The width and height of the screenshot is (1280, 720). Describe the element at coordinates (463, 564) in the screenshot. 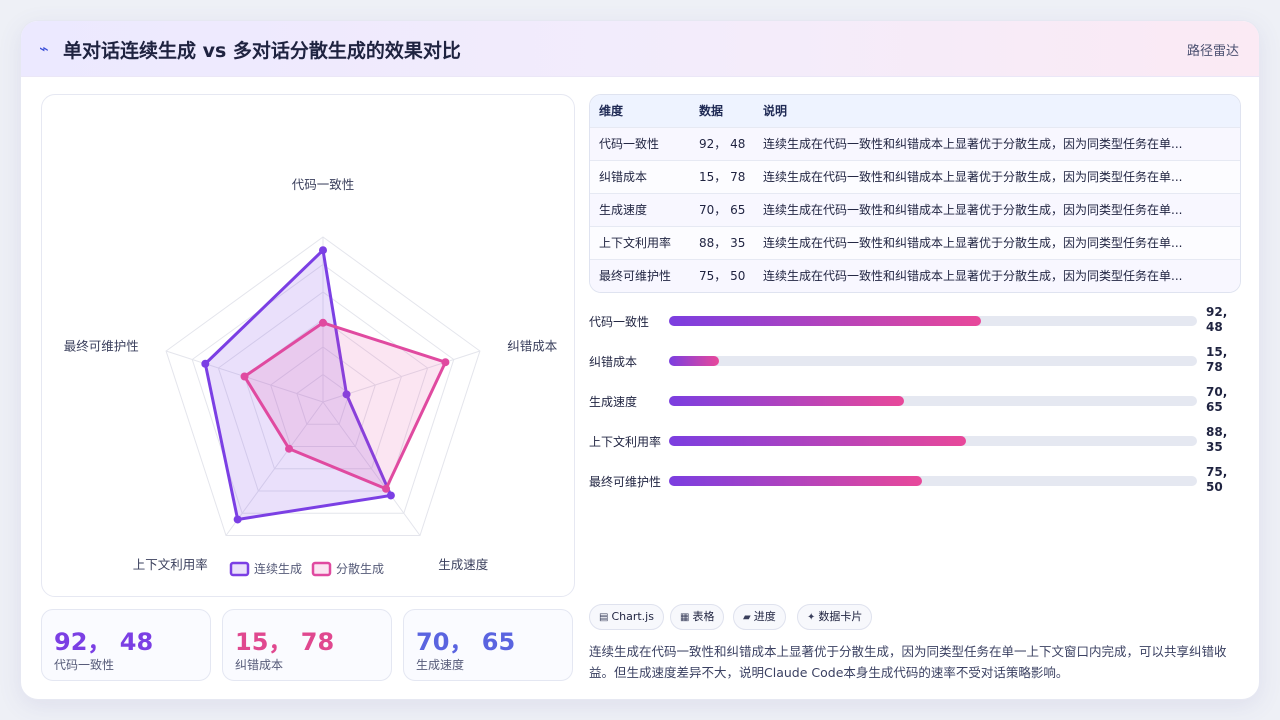

I see `radar-axis-label: 生成速度` at that location.